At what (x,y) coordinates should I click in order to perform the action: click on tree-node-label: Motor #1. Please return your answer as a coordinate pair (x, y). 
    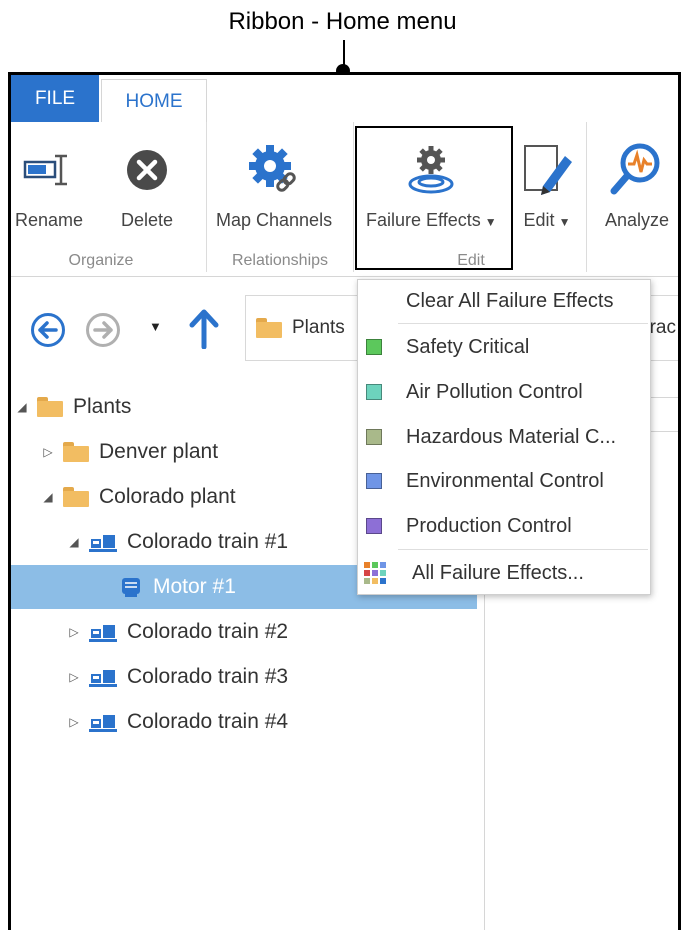
    Looking at the image, I should click on (194, 586).